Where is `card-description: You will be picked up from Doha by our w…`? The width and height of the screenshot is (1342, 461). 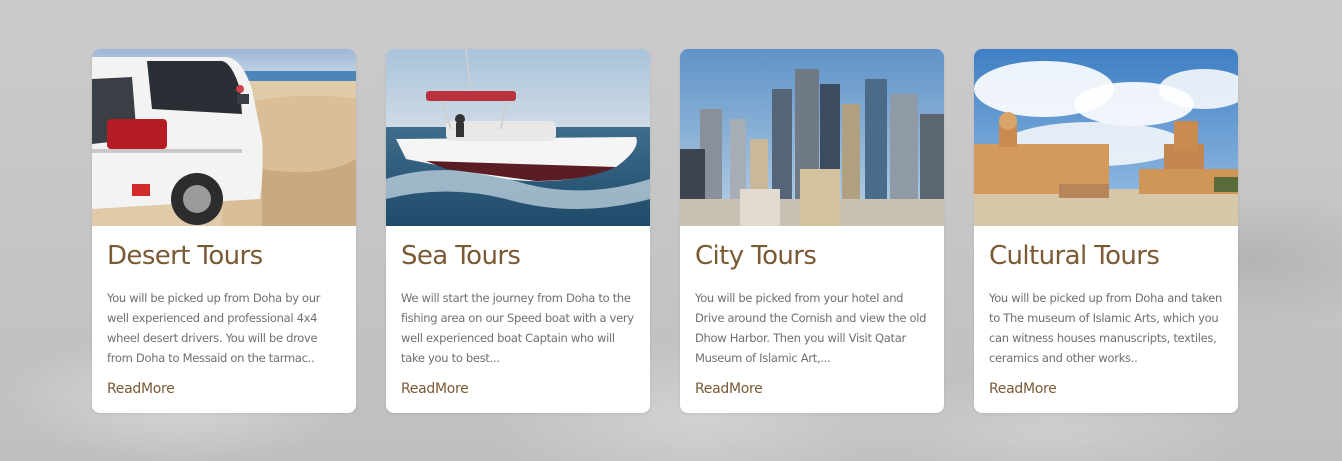
card-description: You will be picked up from Doha by our w… is located at coordinates (214, 328).